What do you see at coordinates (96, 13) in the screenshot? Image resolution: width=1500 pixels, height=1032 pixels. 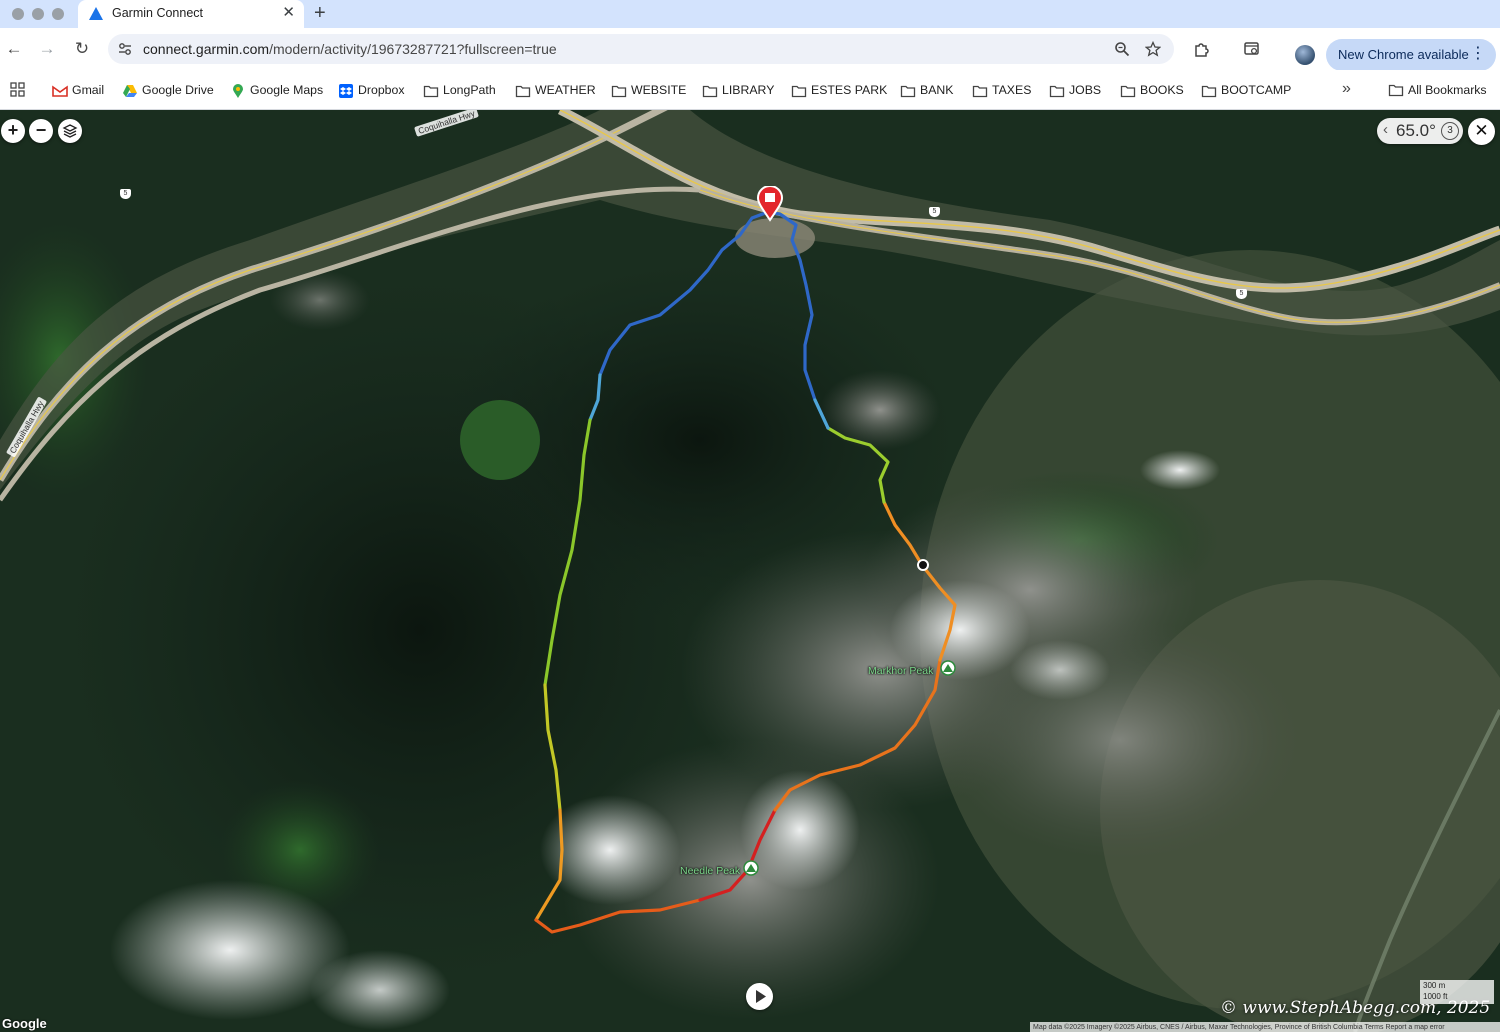 I see `garmin-triangle-icon` at bounding box center [96, 13].